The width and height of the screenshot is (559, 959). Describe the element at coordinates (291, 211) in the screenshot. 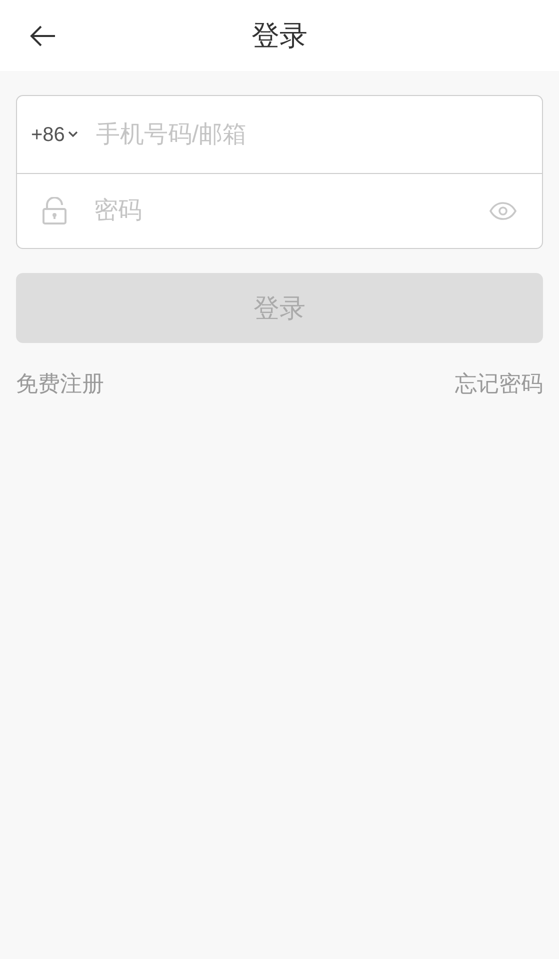

I see `password-field: 密码` at that location.